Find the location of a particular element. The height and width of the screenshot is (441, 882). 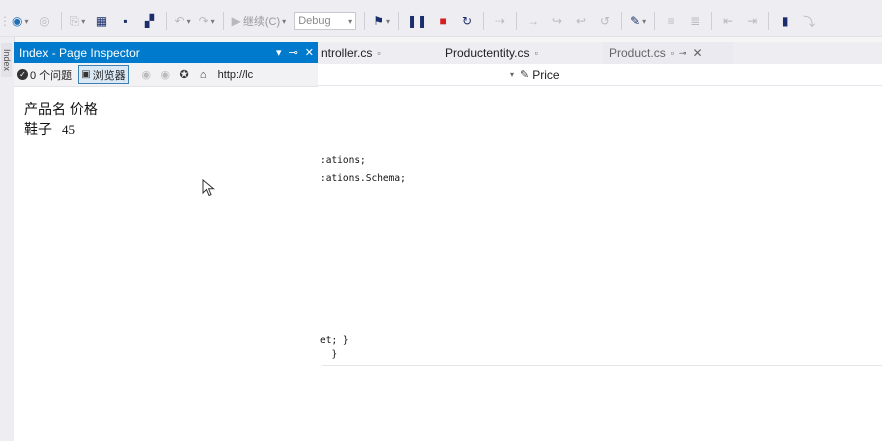

members-dropdown: ✎ Price is located at coordinates (540, 75).